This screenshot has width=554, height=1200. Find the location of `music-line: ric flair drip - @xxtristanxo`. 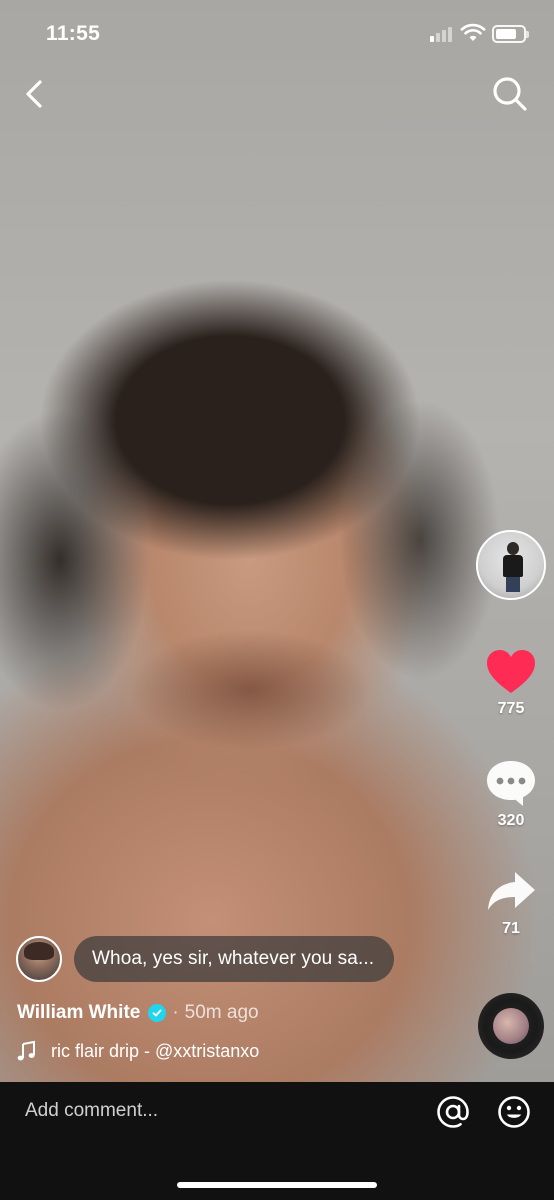

music-line: ric flair drip - @xxtristanxo is located at coordinates (237, 1051).